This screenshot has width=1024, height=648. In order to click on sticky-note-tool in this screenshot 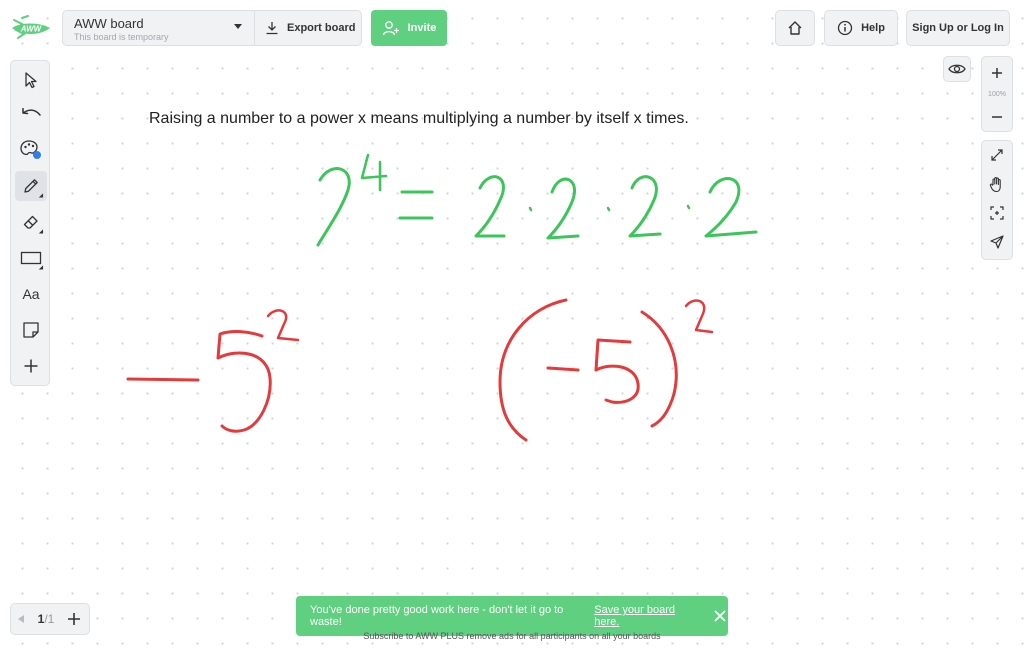, I will do `click(31, 330)`.